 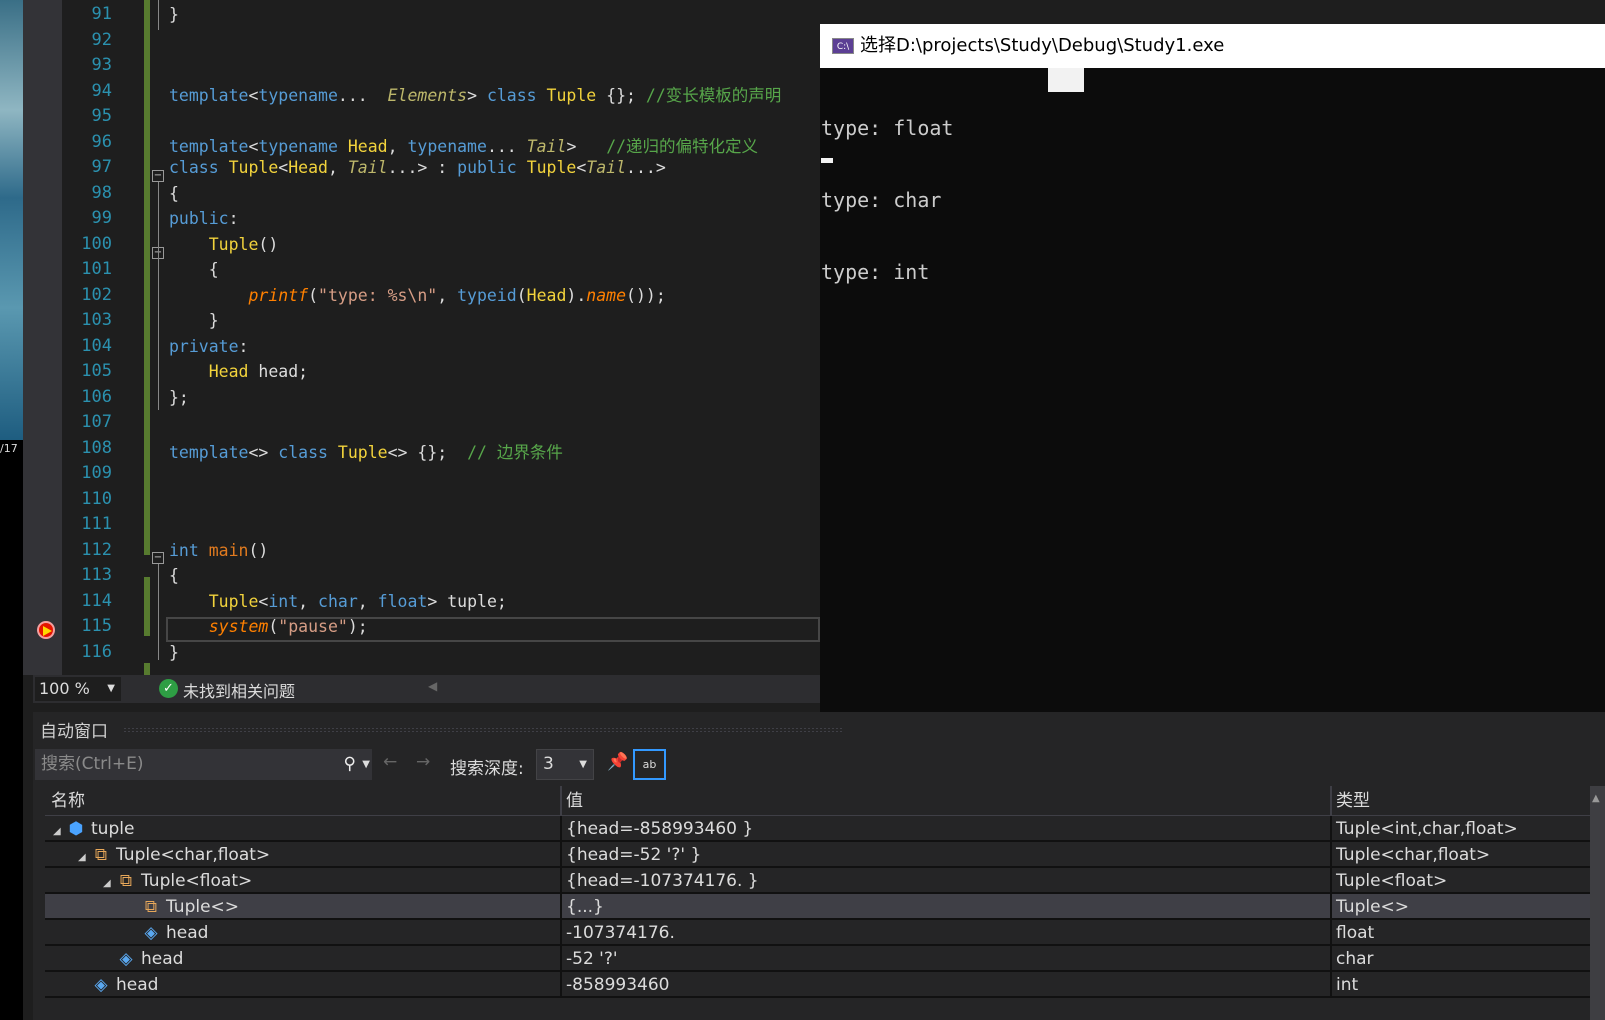 I want to click on panel-drag-handle, so click(x=483, y=730).